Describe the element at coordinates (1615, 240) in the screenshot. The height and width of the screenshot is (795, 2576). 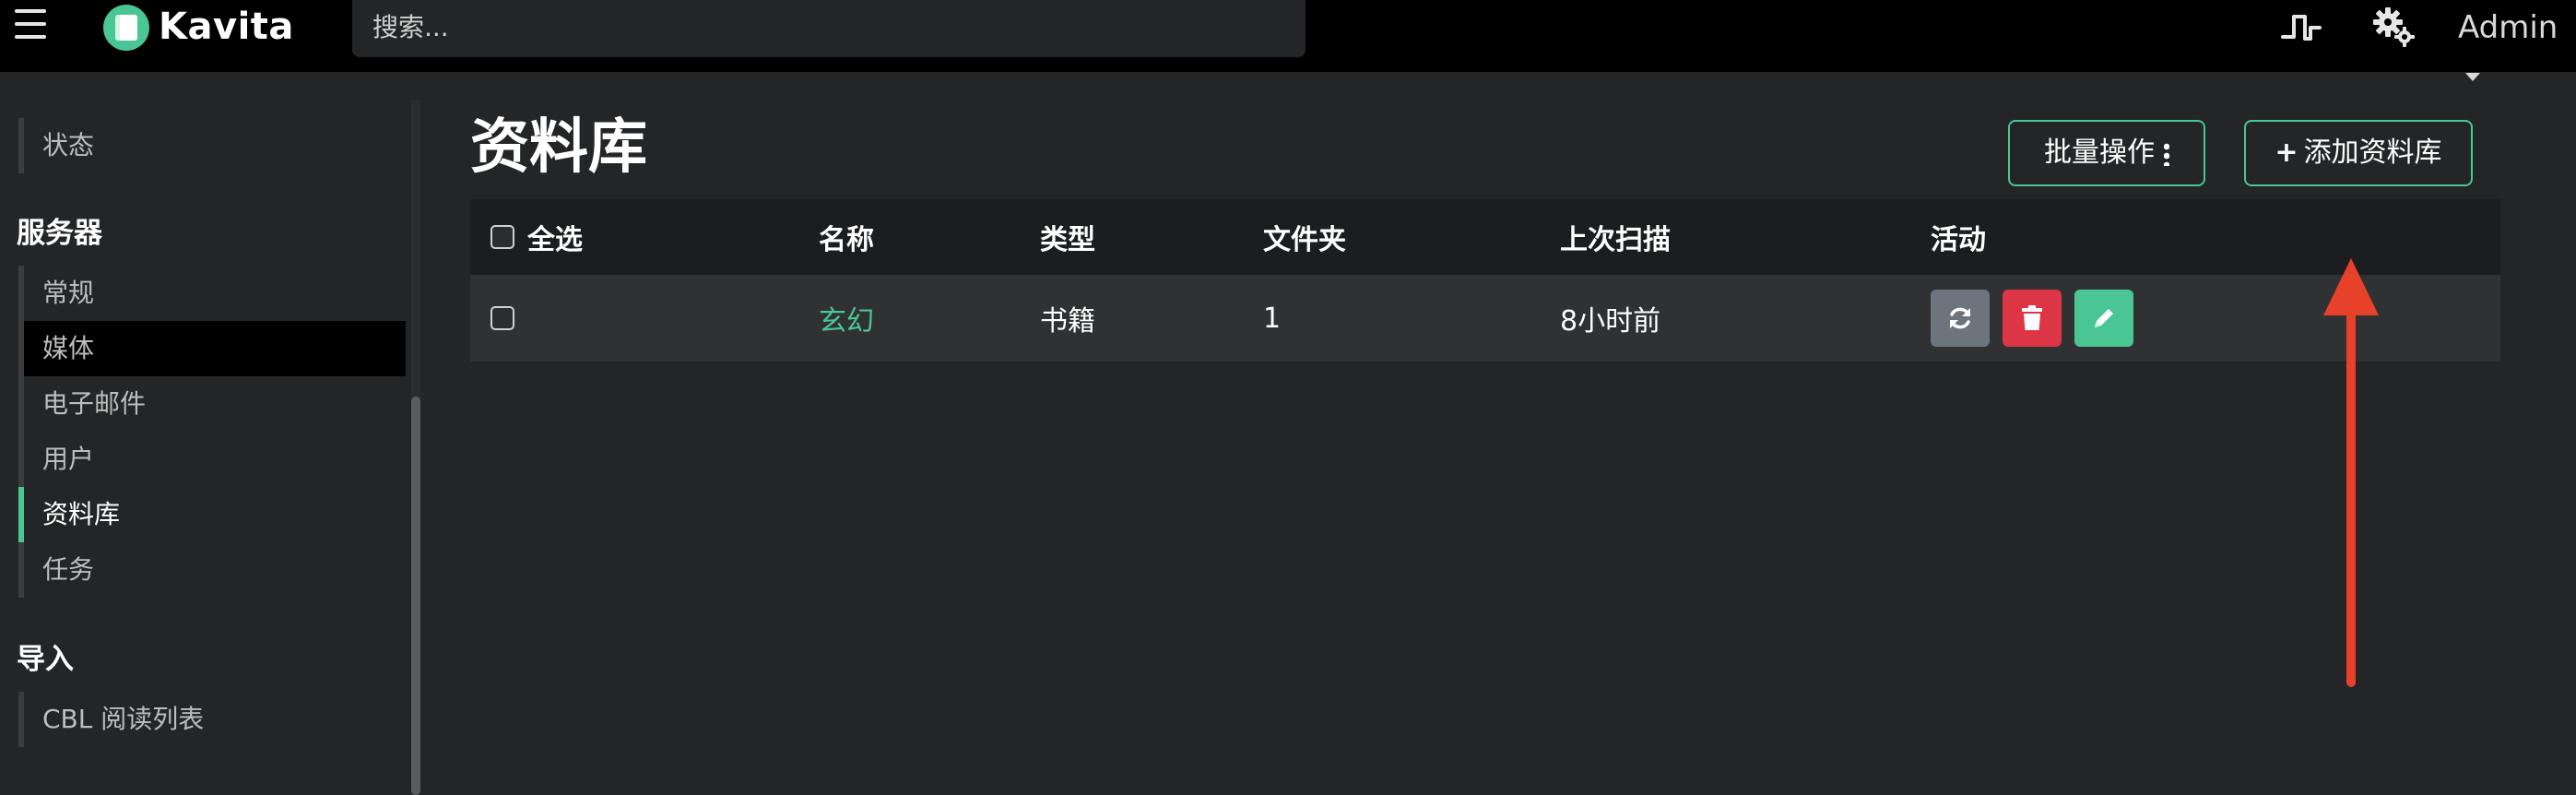
I see `header-last-scan: 上次扫描` at that location.